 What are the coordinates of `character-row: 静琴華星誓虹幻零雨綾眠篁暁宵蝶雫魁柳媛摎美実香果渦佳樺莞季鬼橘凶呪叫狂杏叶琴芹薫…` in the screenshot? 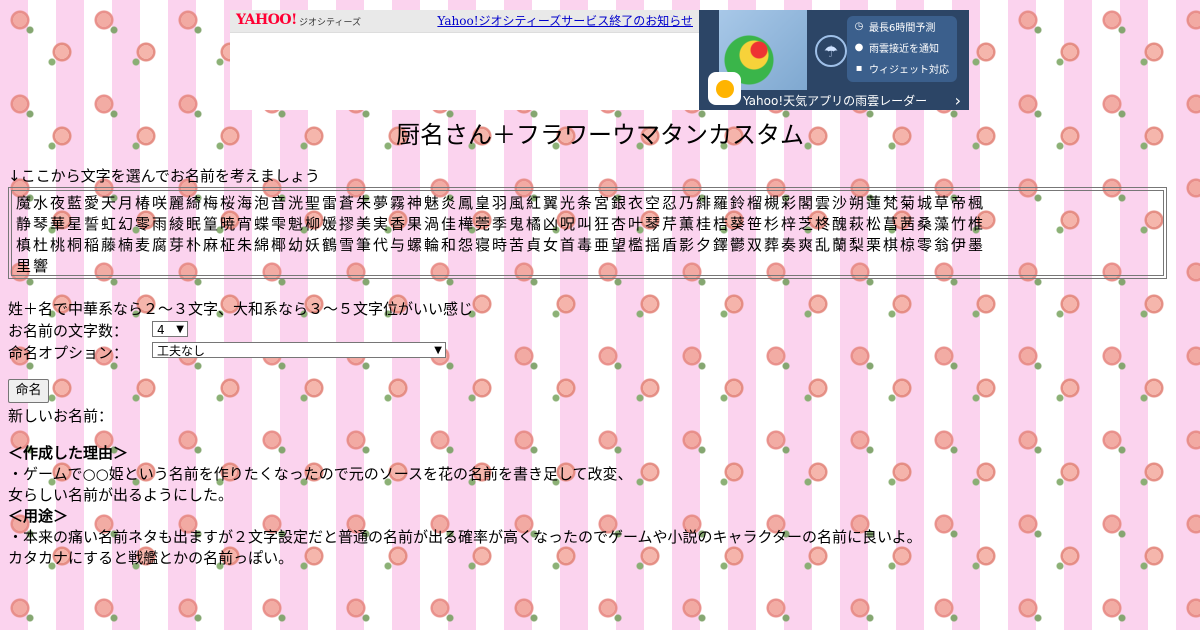 It's located at (501, 224).